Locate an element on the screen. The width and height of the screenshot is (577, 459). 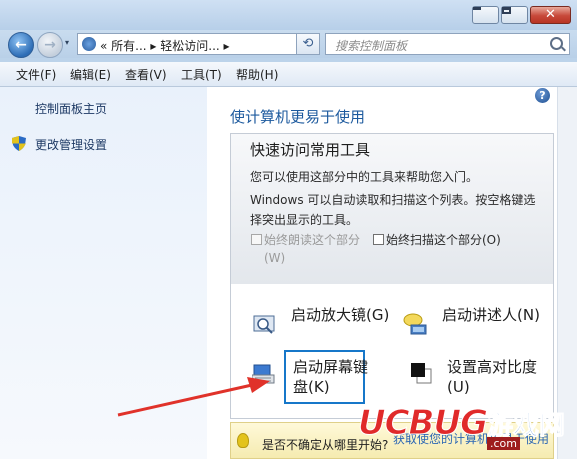
lightbulb-icon is located at coordinates (243, 440).